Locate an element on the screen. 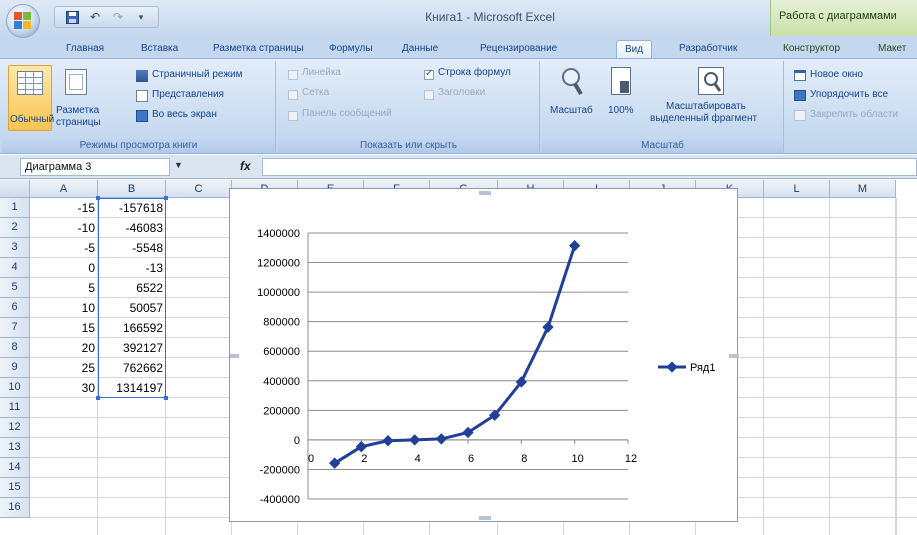  row-header-14: 14 is located at coordinates (15, 468).